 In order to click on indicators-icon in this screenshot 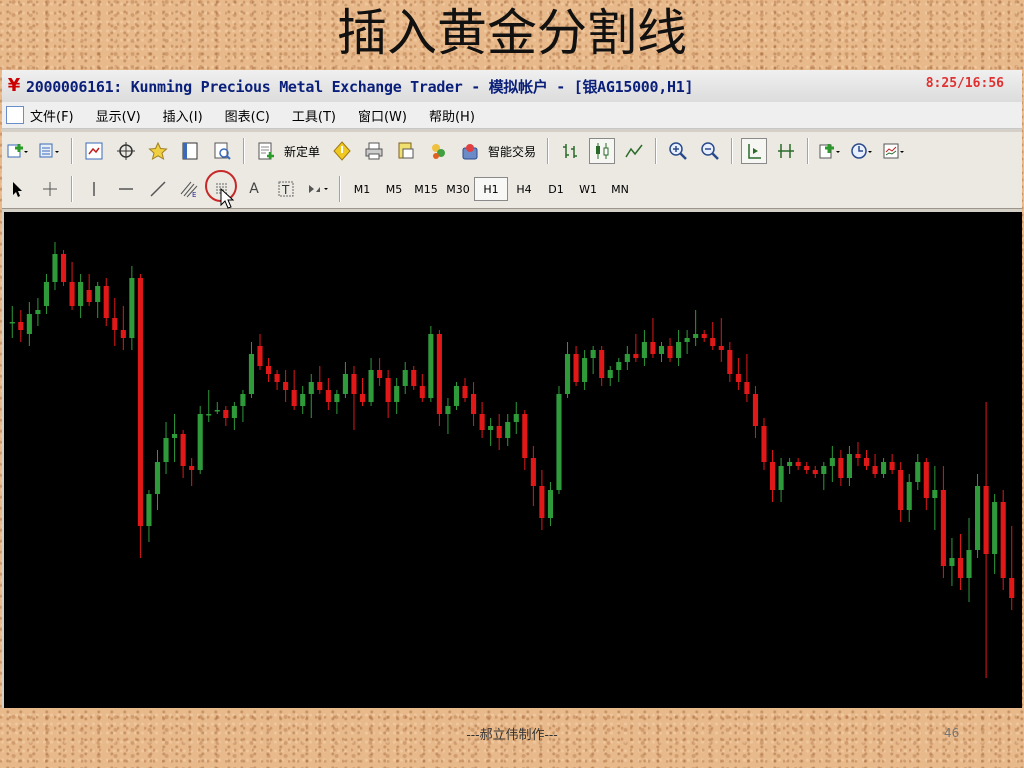, I will do `click(830, 151)`.